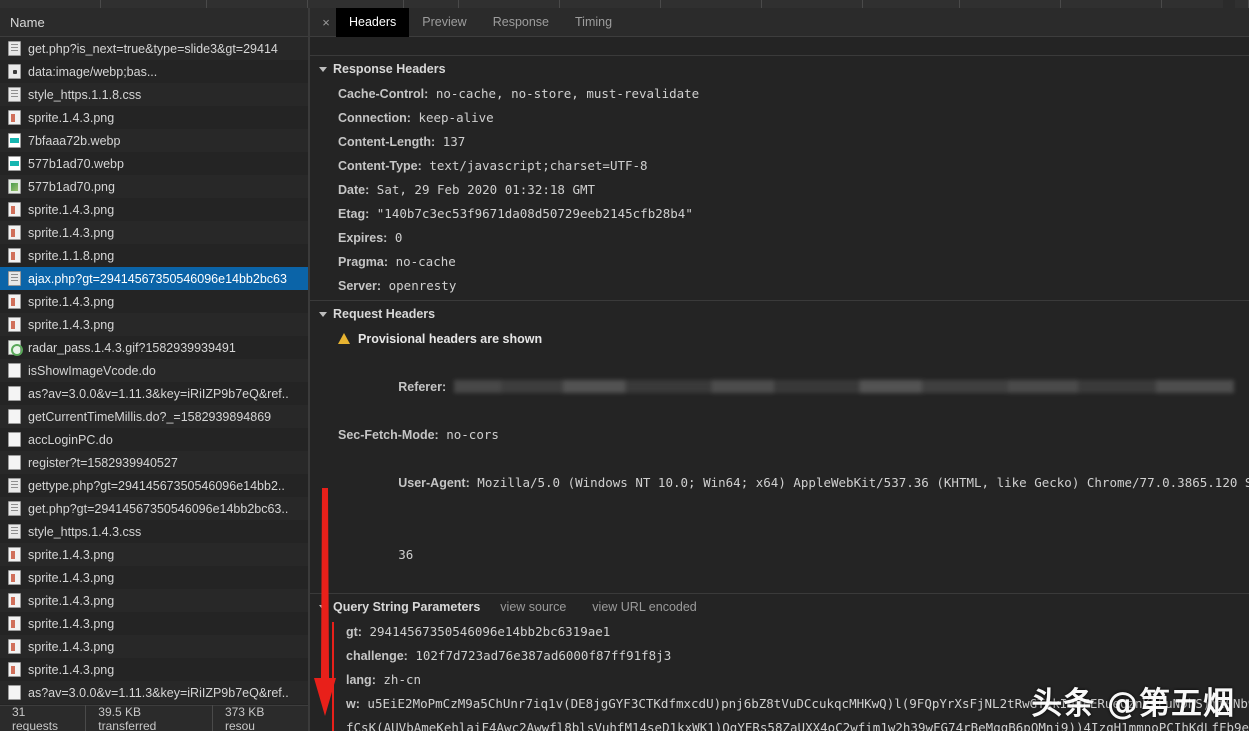 The image size is (1249, 731). I want to click on request-list-item-label: 7bfaaa72b.webp, so click(74, 140).